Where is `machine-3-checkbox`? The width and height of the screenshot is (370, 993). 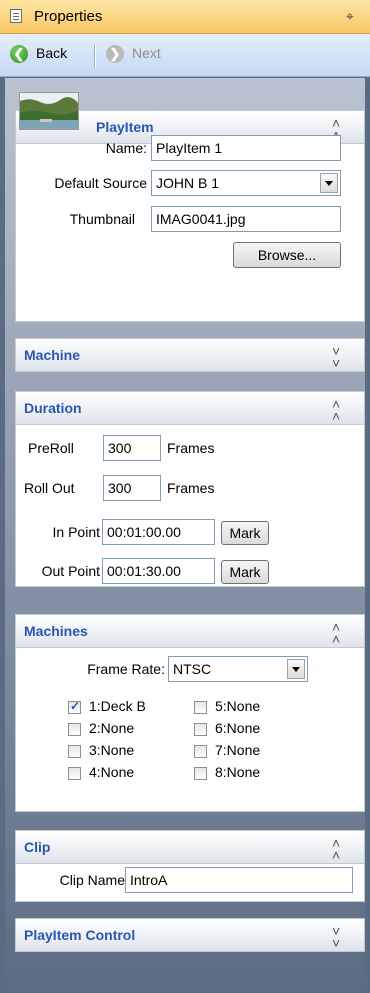
machine-3-checkbox is located at coordinates (74, 751).